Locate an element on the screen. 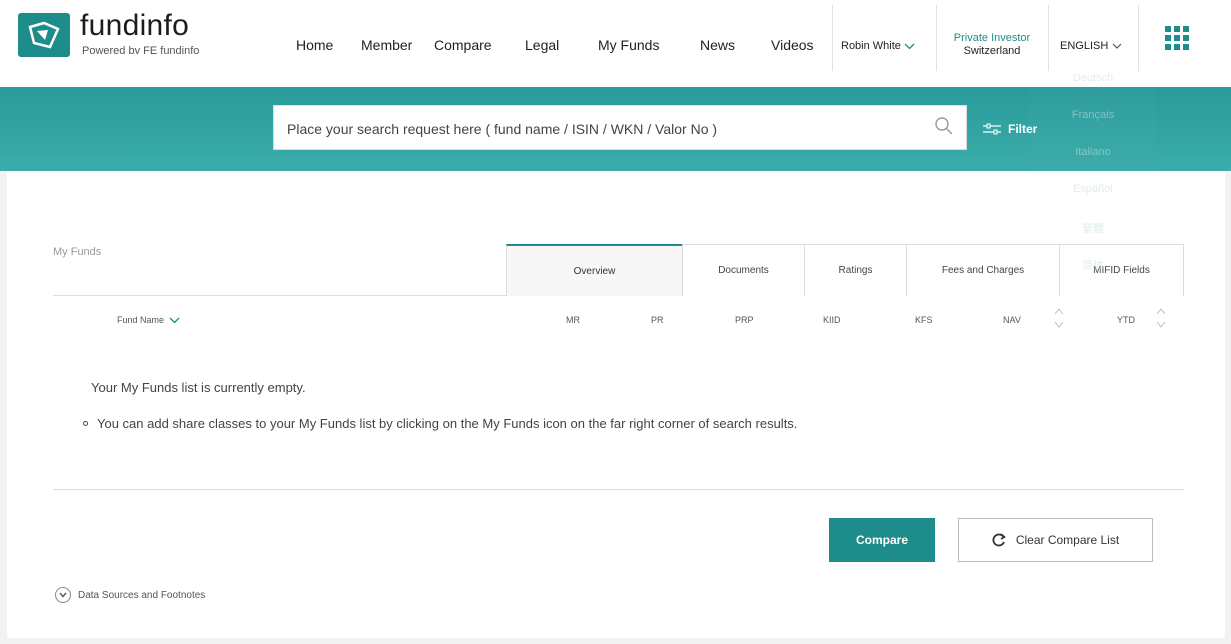 This screenshot has height=644, width=1231. column-fund-name: Fund Name is located at coordinates (148, 320).